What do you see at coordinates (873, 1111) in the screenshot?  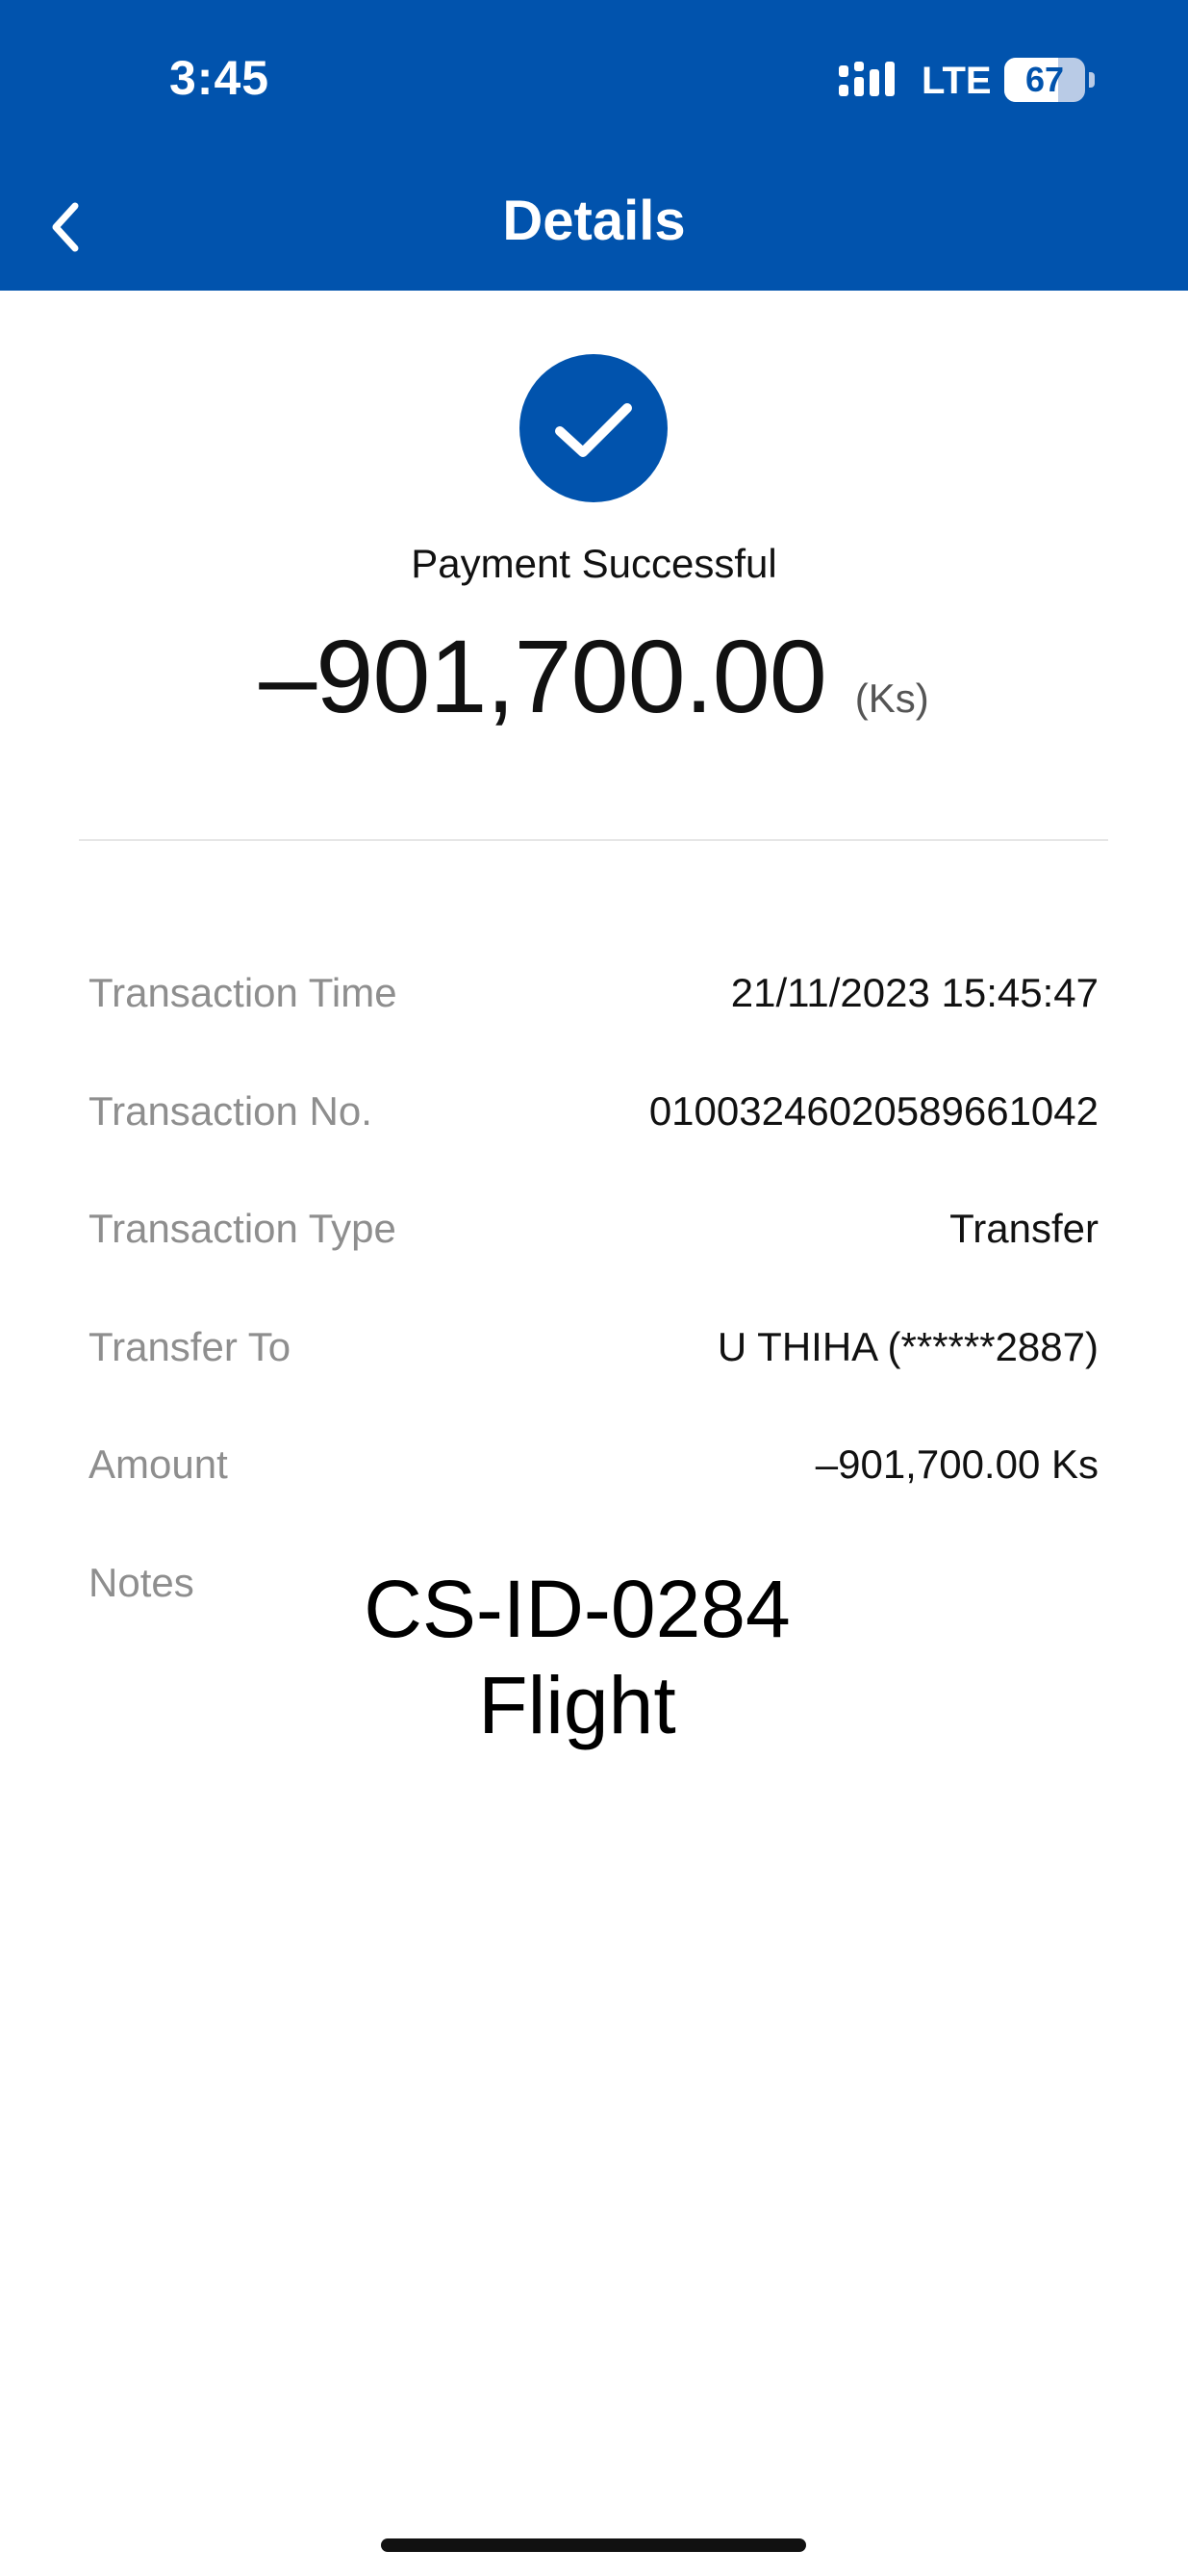 I see `transaction-no-value: 01003246020589661042` at bounding box center [873, 1111].